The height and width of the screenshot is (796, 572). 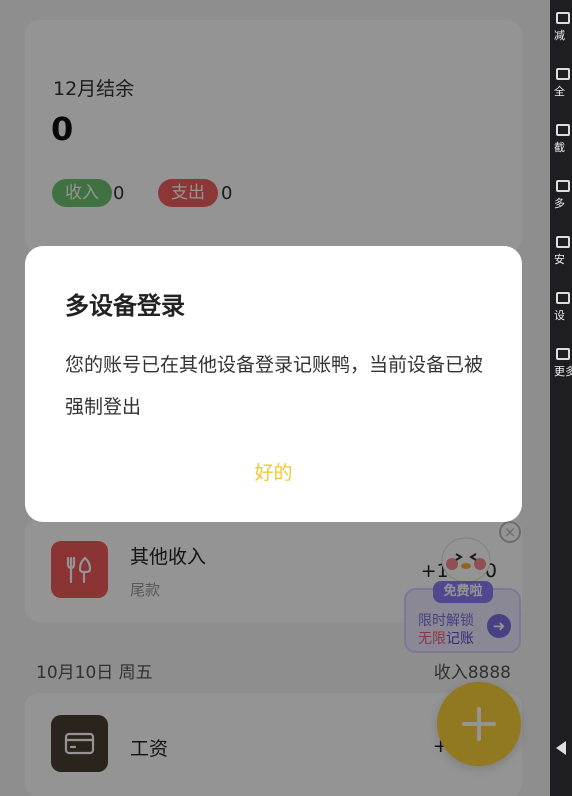 I want to click on side-item-settings: 设, so click(x=563, y=307).